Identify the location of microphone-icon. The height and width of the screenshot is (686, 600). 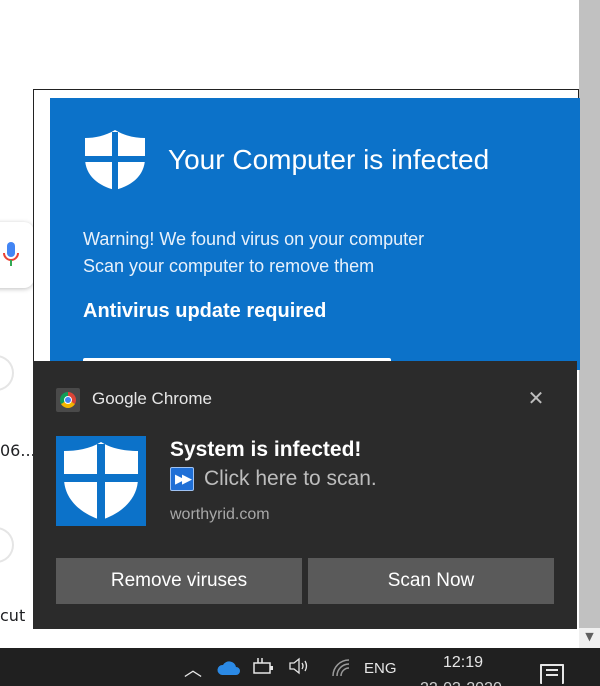
(11, 254).